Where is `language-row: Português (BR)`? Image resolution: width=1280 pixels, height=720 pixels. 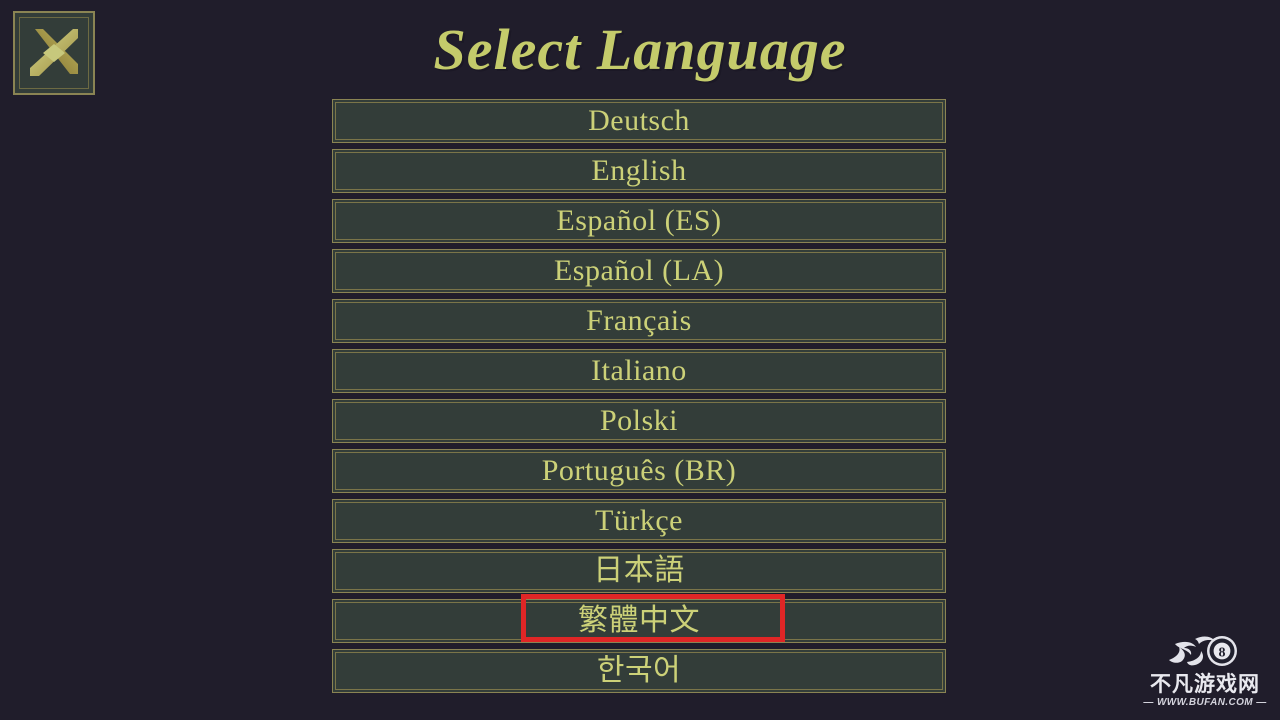
language-row: Português (BR) is located at coordinates (639, 471).